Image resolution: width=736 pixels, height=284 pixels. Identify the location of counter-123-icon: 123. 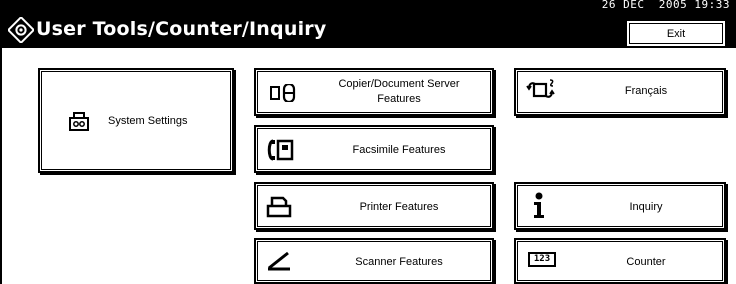
(542, 259).